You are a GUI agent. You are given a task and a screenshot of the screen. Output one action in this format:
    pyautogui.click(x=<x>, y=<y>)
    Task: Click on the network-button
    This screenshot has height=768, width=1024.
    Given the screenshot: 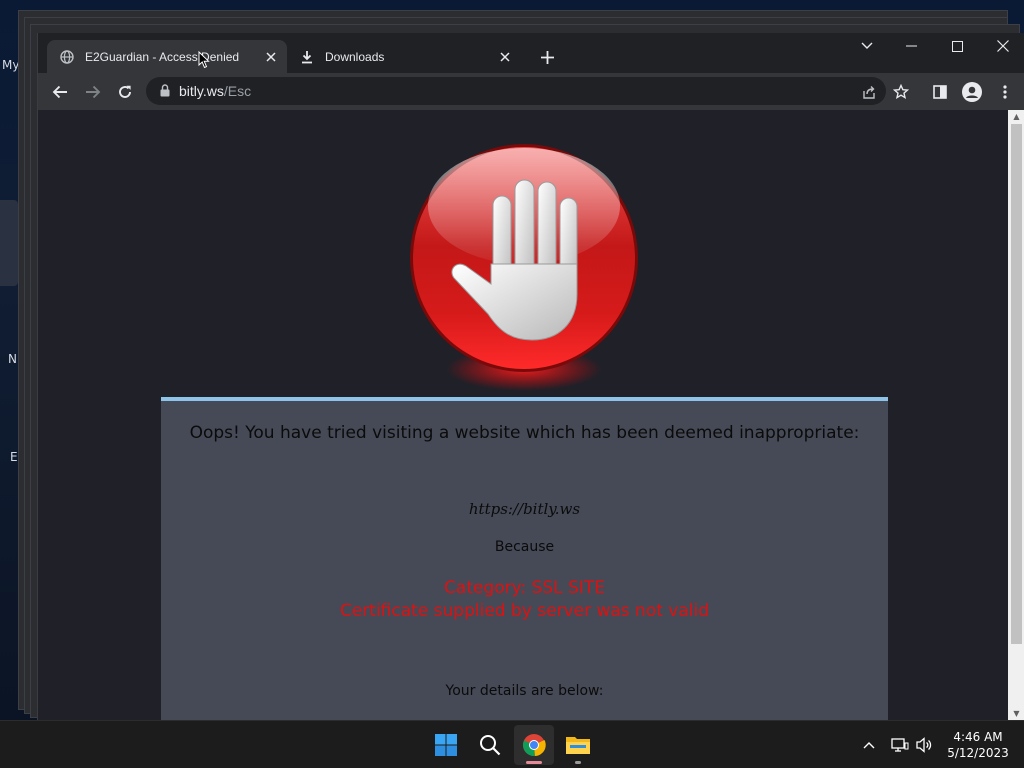 What is the action you would take?
    pyautogui.click(x=900, y=745)
    